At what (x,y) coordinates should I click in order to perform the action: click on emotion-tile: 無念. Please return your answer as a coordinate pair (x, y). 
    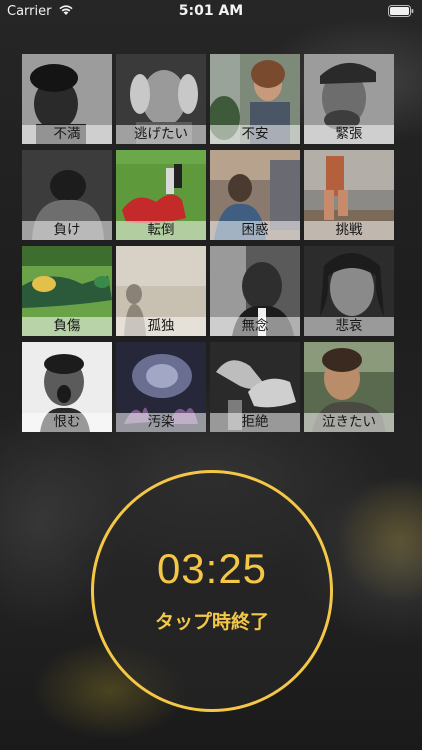
    Looking at the image, I should click on (255, 291).